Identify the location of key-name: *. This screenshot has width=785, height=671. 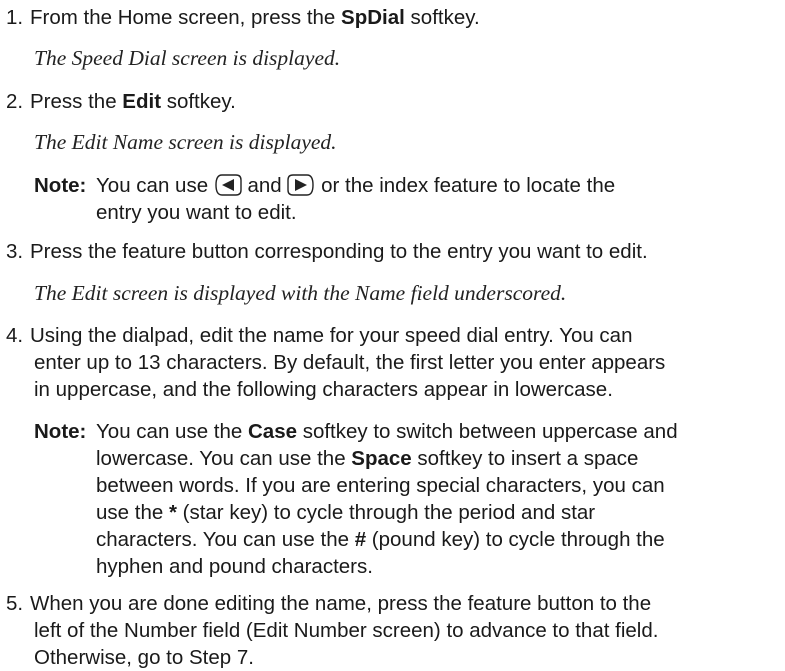
(172, 512).